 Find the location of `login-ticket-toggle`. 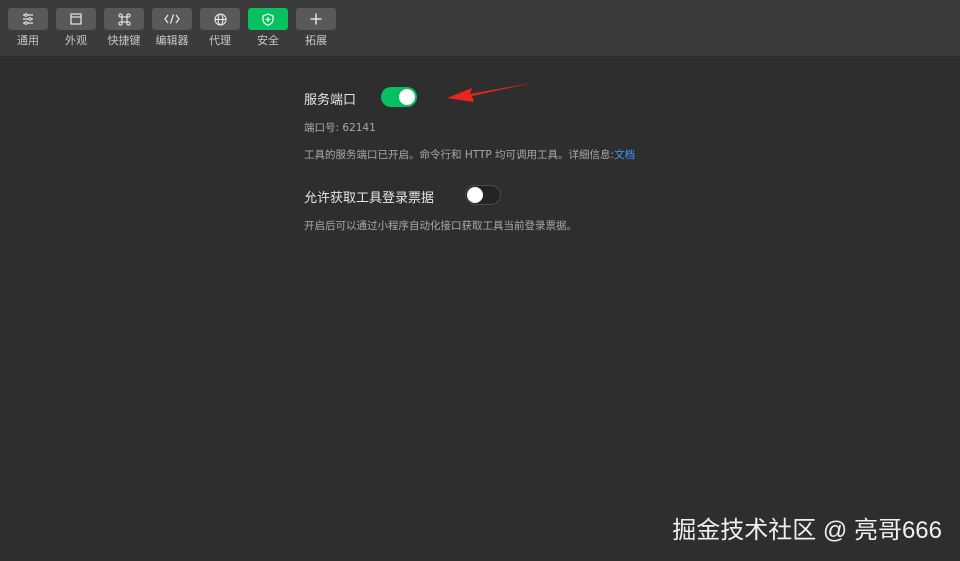

login-ticket-toggle is located at coordinates (483, 195).